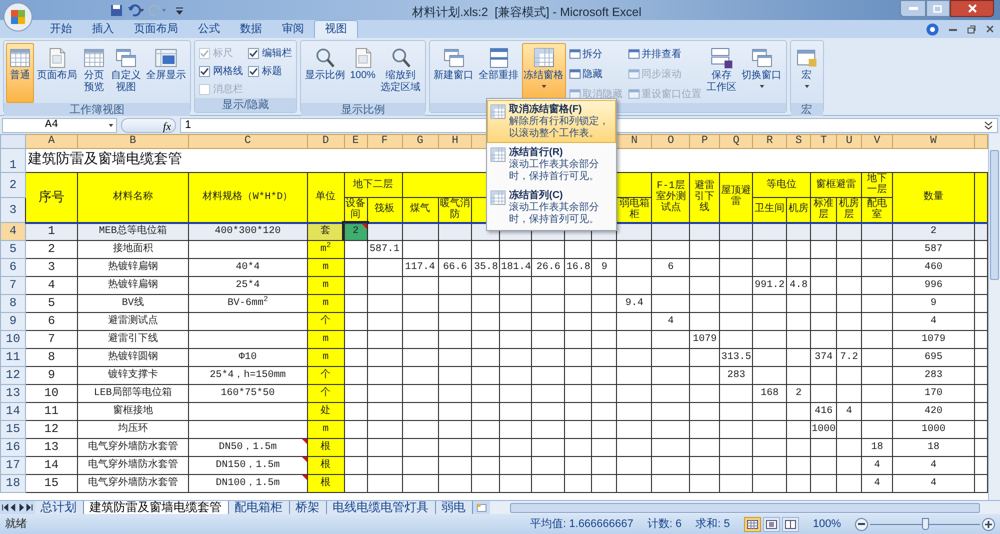 Image resolution: width=1000 pixels, height=534 pixels. Describe the element at coordinates (94, 73) in the screenshot. I see `ribbon-button: 分页 预览` at that location.